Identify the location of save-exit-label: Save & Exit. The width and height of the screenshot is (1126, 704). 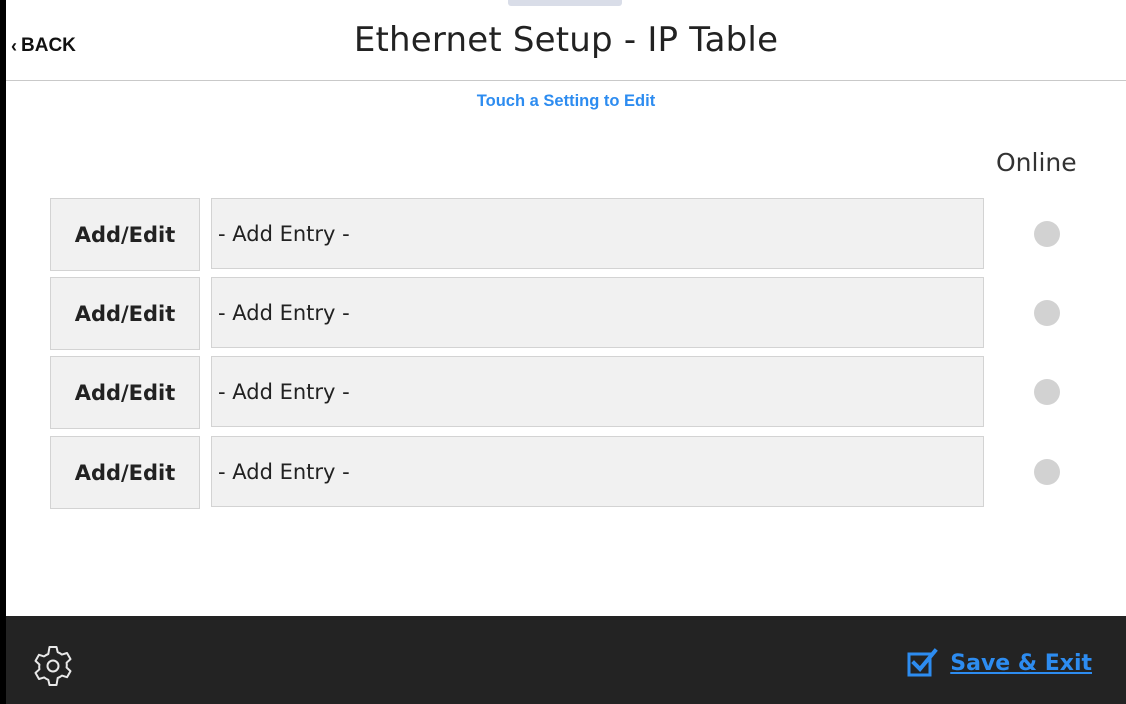
(1021, 663).